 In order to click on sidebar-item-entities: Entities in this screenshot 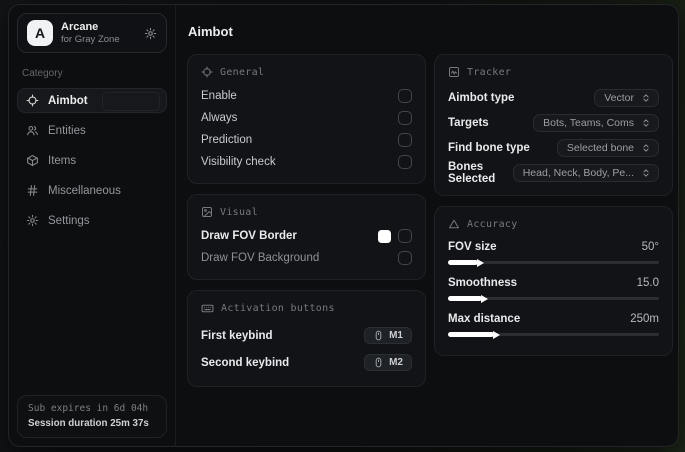, I will do `click(92, 130)`.